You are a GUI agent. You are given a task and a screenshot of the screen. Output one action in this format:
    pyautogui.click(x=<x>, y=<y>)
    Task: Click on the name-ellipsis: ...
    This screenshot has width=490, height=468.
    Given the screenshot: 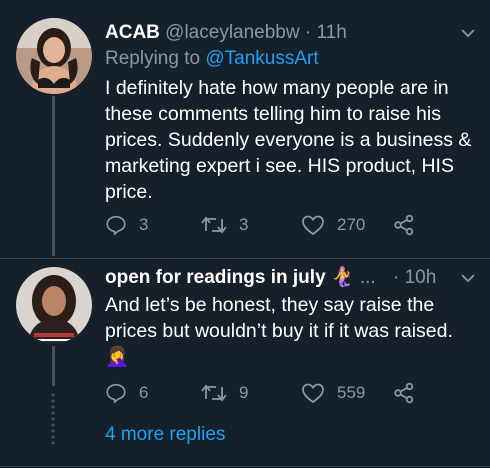 What is the action you would take?
    pyautogui.click(x=367, y=277)
    